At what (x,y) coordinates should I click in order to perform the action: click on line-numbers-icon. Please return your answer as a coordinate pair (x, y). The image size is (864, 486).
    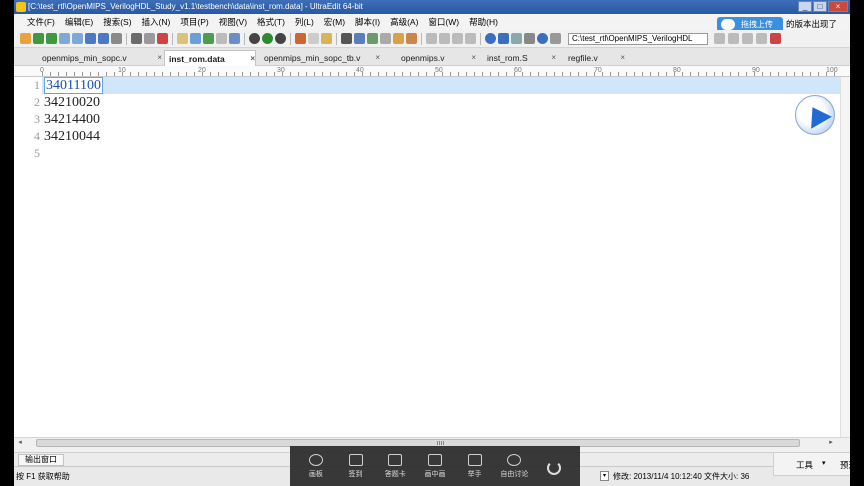
    Looking at the image, I should click on (234, 38).